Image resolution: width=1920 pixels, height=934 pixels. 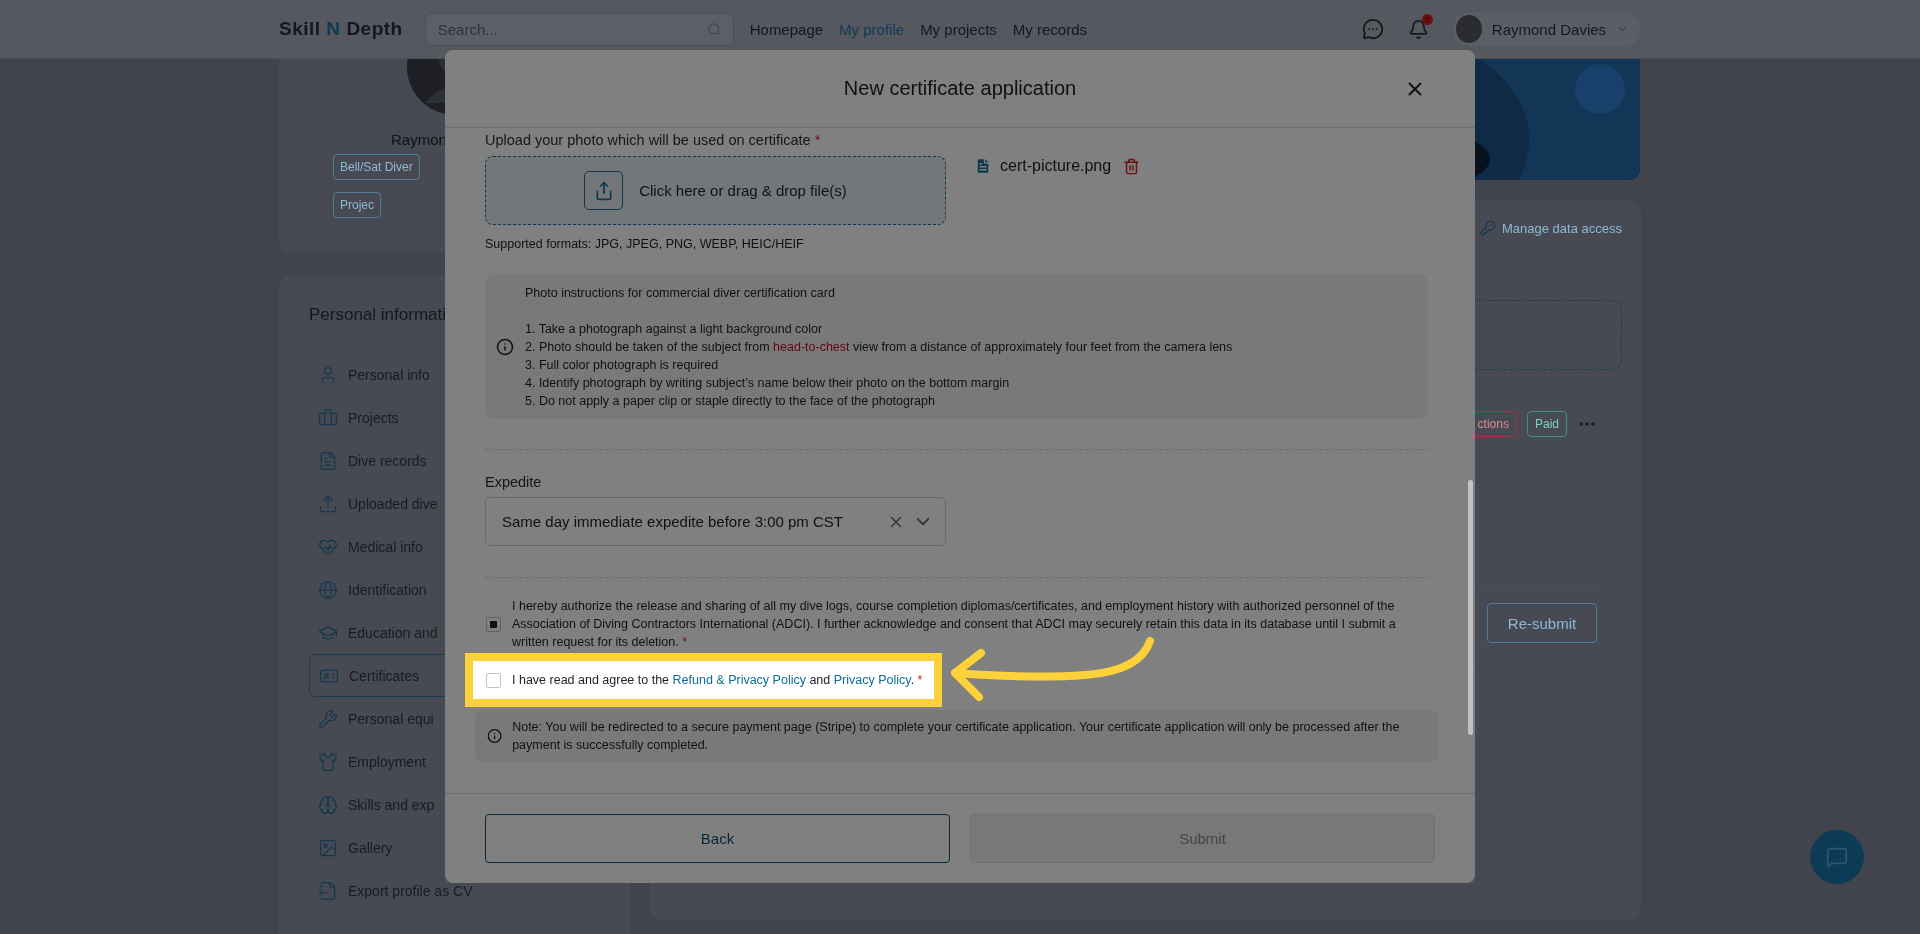 What do you see at coordinates (357, 205) in the screenshot?
I see `profile-tag: Projec` at bounding box center [357, 205].